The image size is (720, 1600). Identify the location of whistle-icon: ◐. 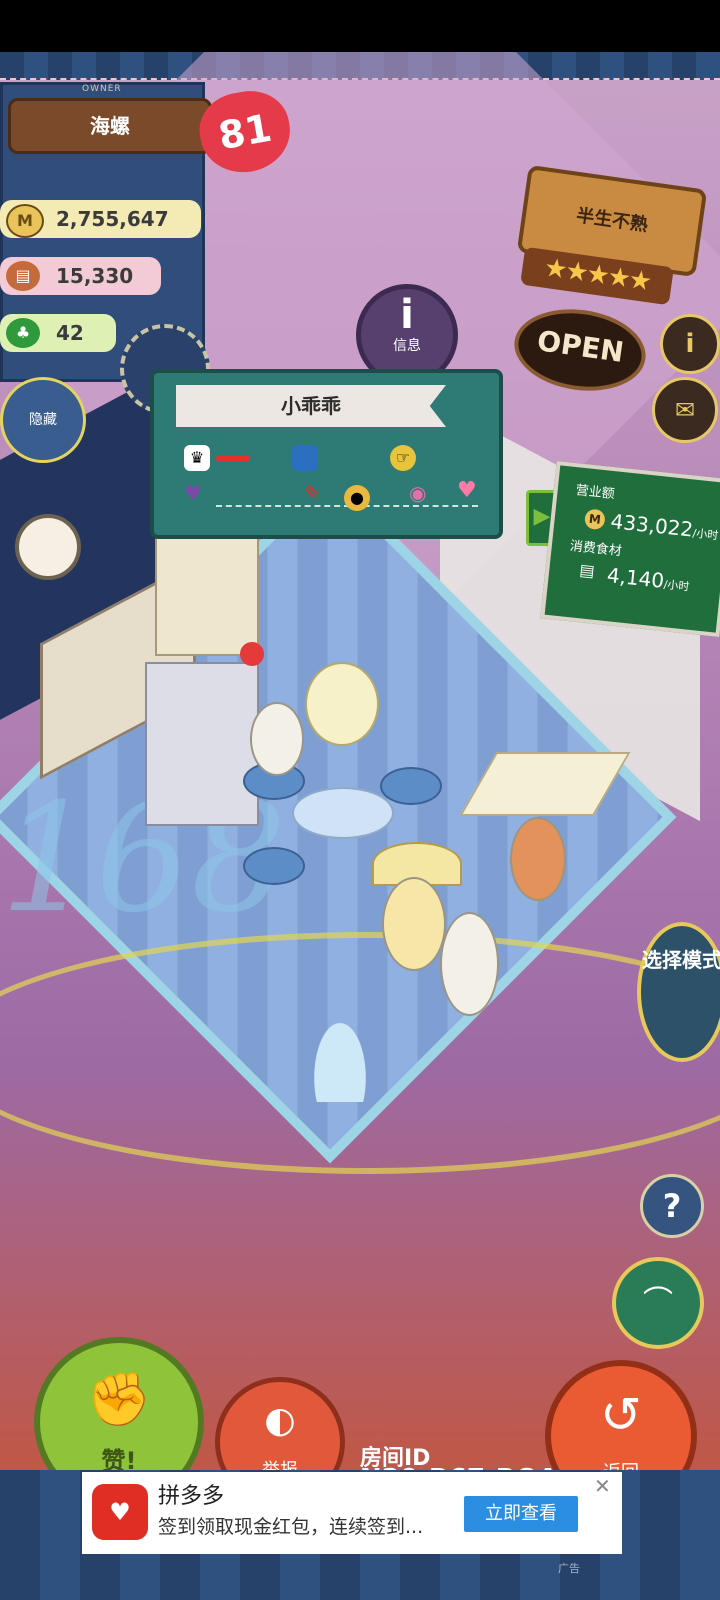
(280, 1420).